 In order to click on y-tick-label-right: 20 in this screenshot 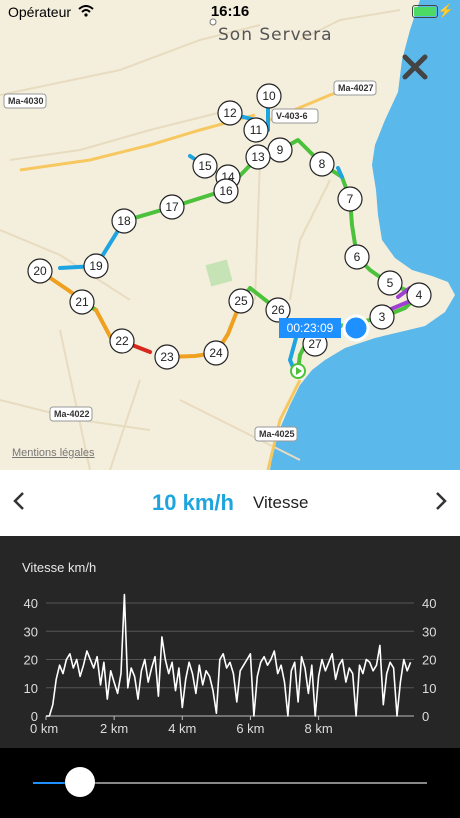, I will do `click(429, 660)`.